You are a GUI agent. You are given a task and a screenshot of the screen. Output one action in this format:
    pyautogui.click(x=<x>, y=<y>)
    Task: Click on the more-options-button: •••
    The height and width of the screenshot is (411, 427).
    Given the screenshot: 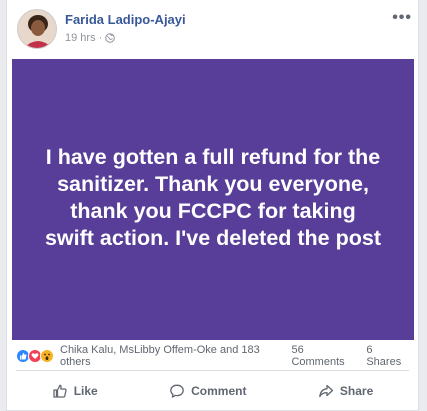 What is the action you would take?
    pyautogui.click(x=402, y=18)
    